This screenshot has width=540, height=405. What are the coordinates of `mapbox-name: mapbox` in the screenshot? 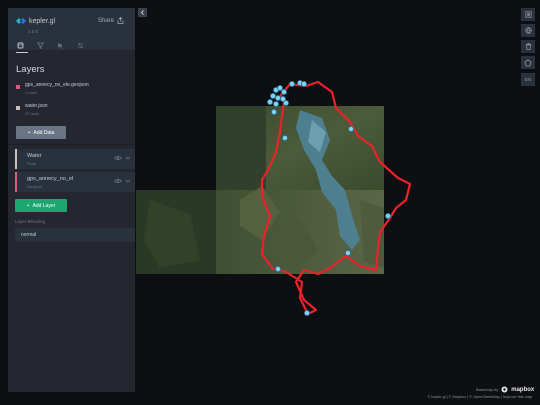 It's located at (523, 389).